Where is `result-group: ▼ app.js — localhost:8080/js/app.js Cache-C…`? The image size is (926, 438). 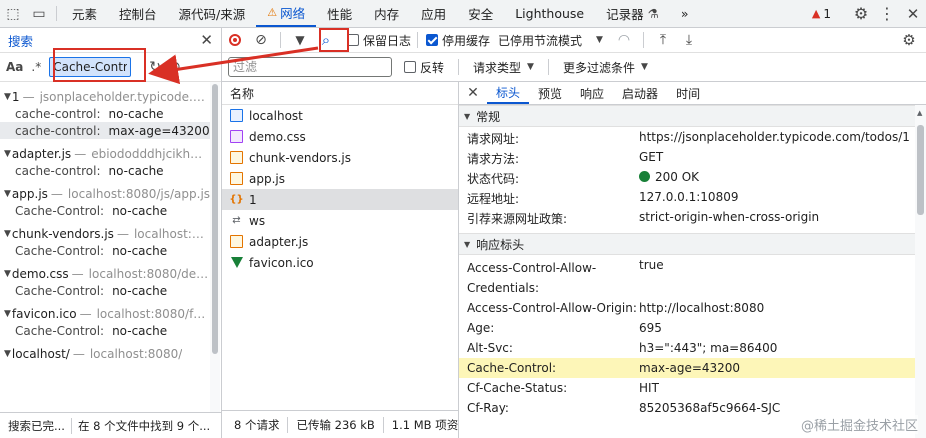 result-group: ▼ app.js — localhost:8080/js/app.js Cache-C… is located at coordinates (105, 199).